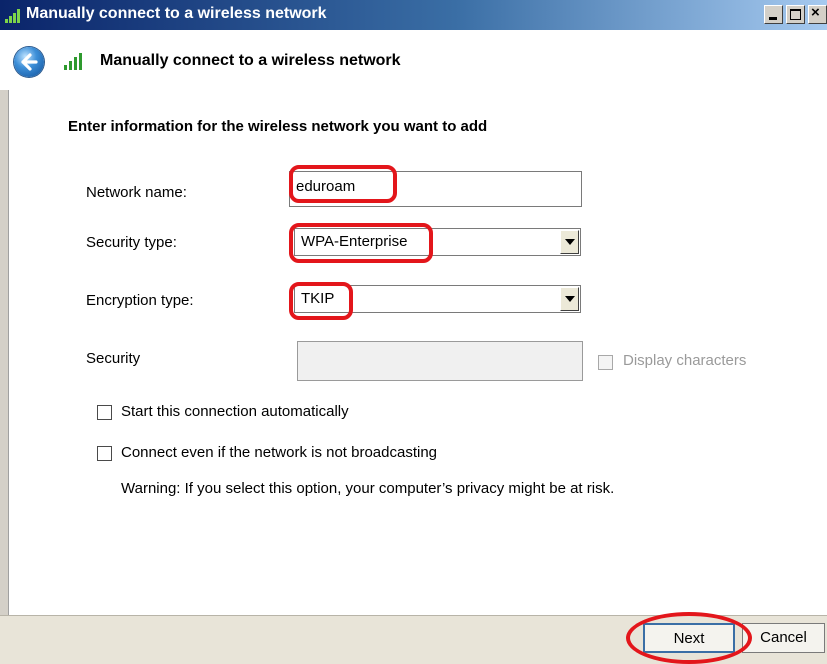 The height and width of the screenshot is (664, 827). I want to click on display-characters-label: Display characters, so click(685, 360).